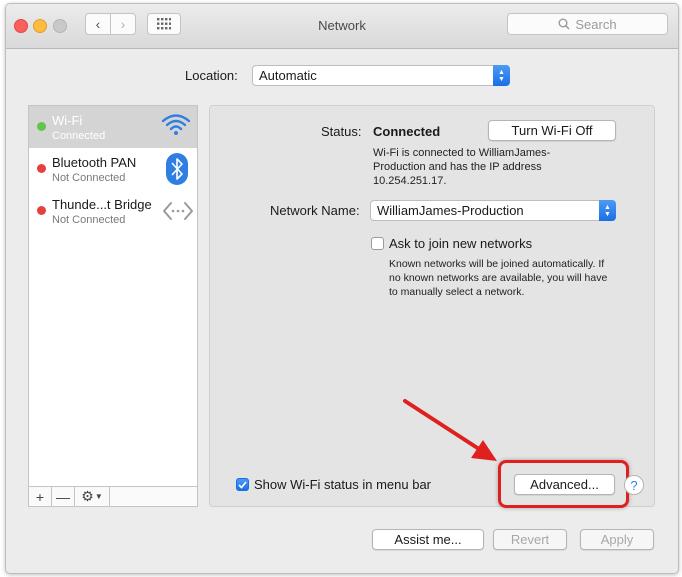  Describe the element at coordinates (552, 130) in the screenshot. I see `turn-wifi-off-button: Turn Wi-Fi Off` at that location.